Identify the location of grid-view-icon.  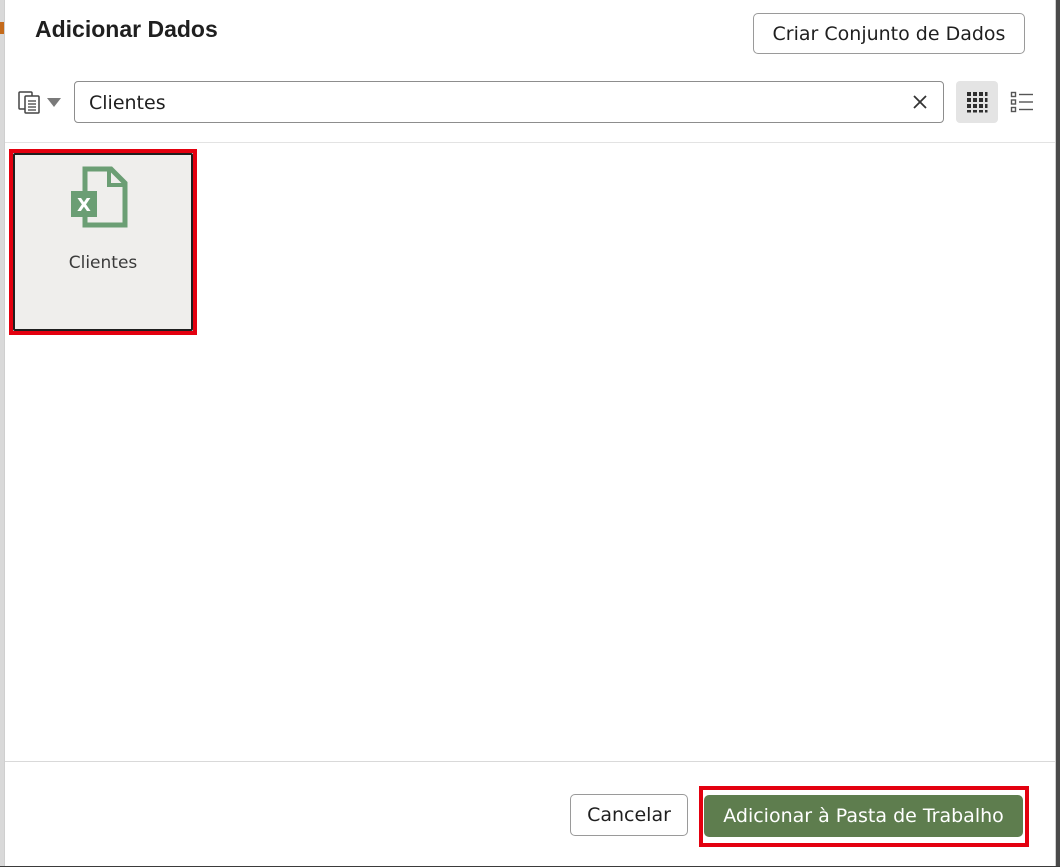
(977, 102).